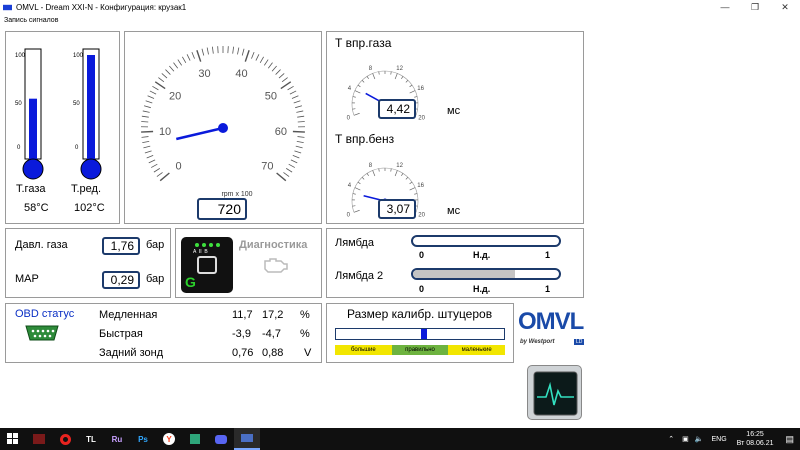 This screenshot has width=800, height=450. I want to click on switch-letters: A II B, so click(200, 252).